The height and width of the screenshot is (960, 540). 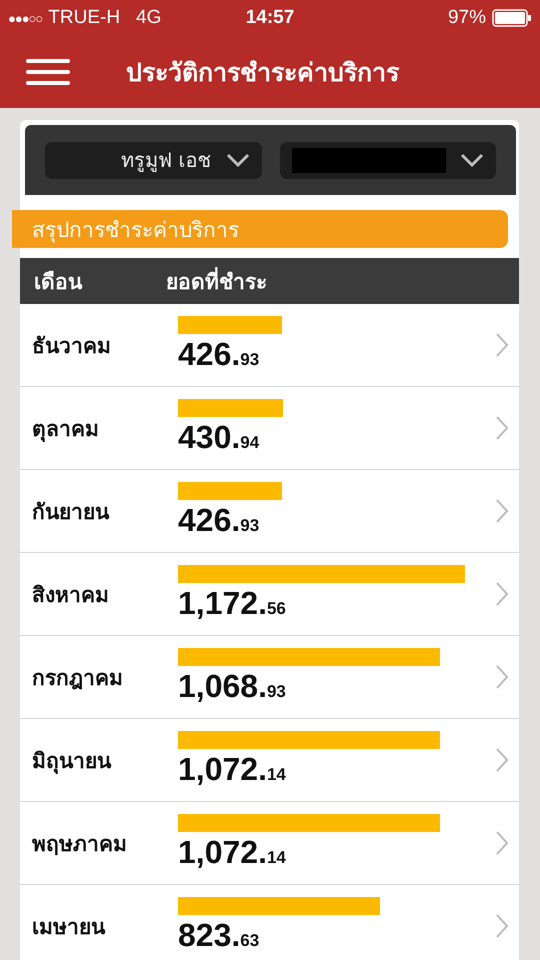 I want to click on amount-text: 823.63, so click(x=219, y=935).